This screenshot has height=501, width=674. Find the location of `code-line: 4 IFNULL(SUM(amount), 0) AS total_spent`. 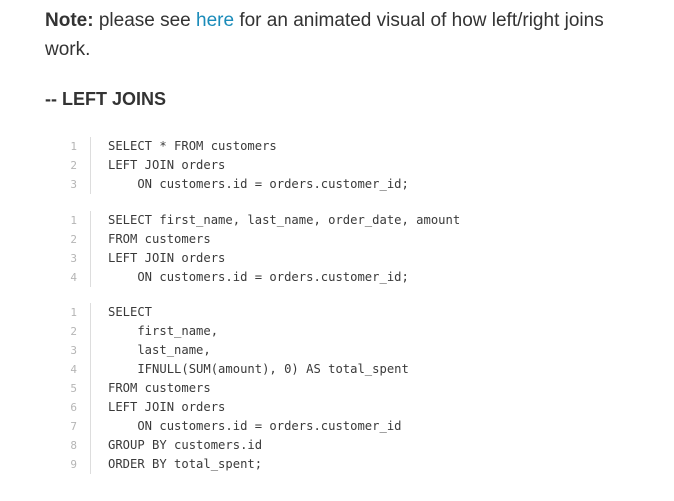

code-line: 4 IFNULL(SUM(amount), 0) AS total_spent is located at coordinates (335, 369).